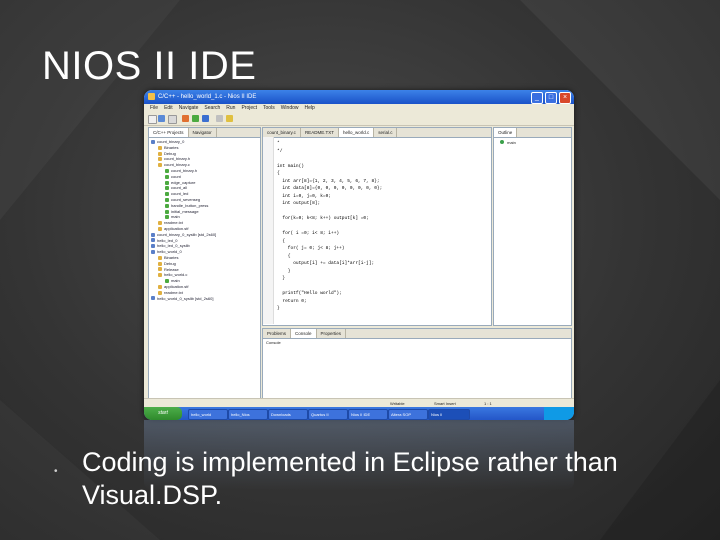  Describe the element at coordinates (248, 414) in the screenshot. I see `task-item: hello_Nios` at that location.